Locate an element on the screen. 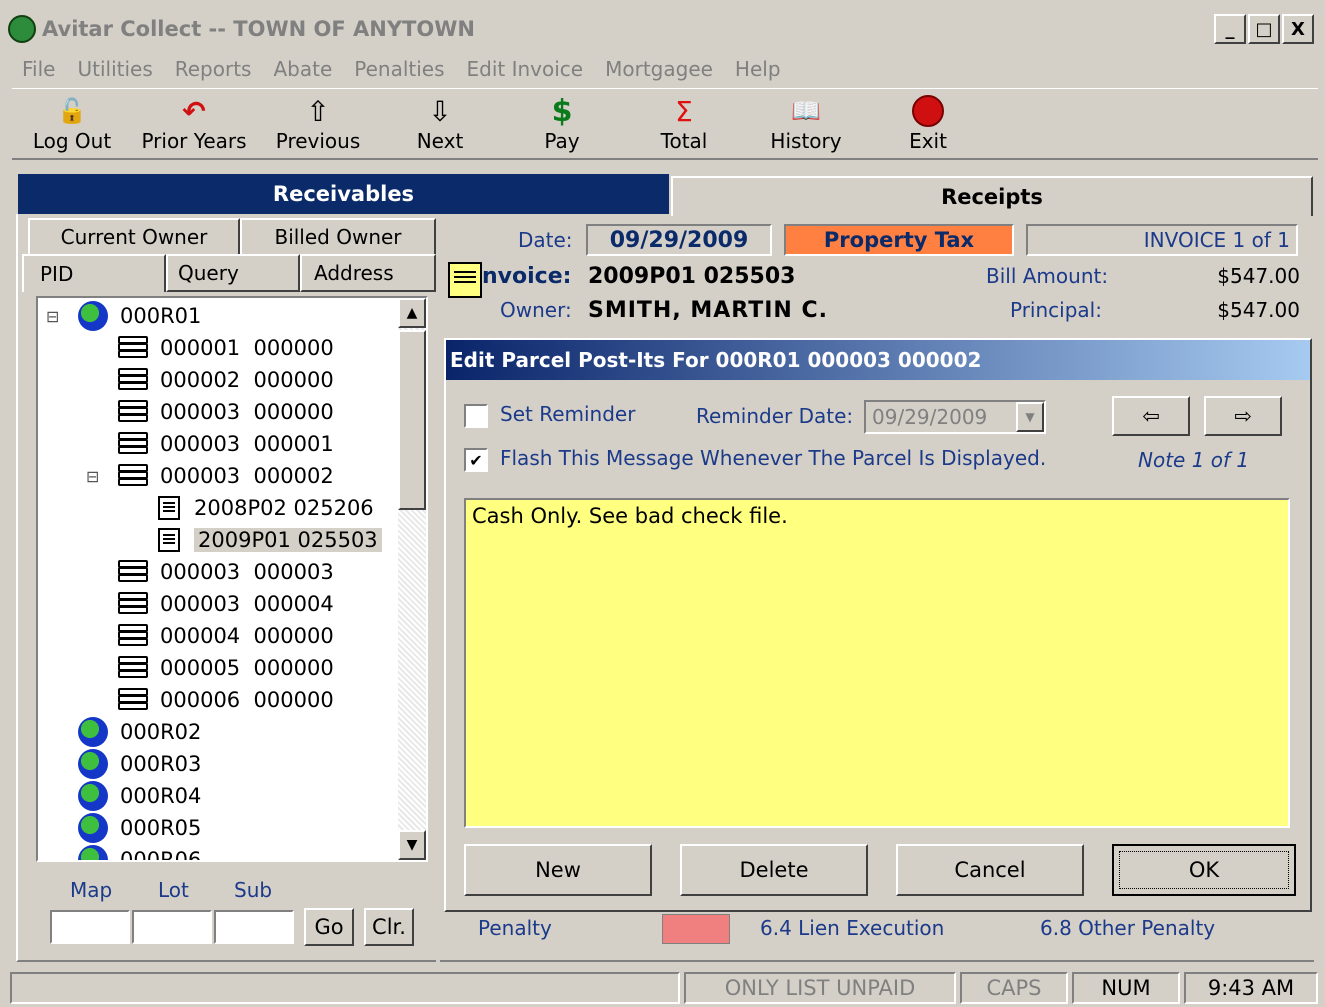 This screenshot has height=1007, width=1325. chevron-down-icon: ▼ is located at coordinates (1030, 417).